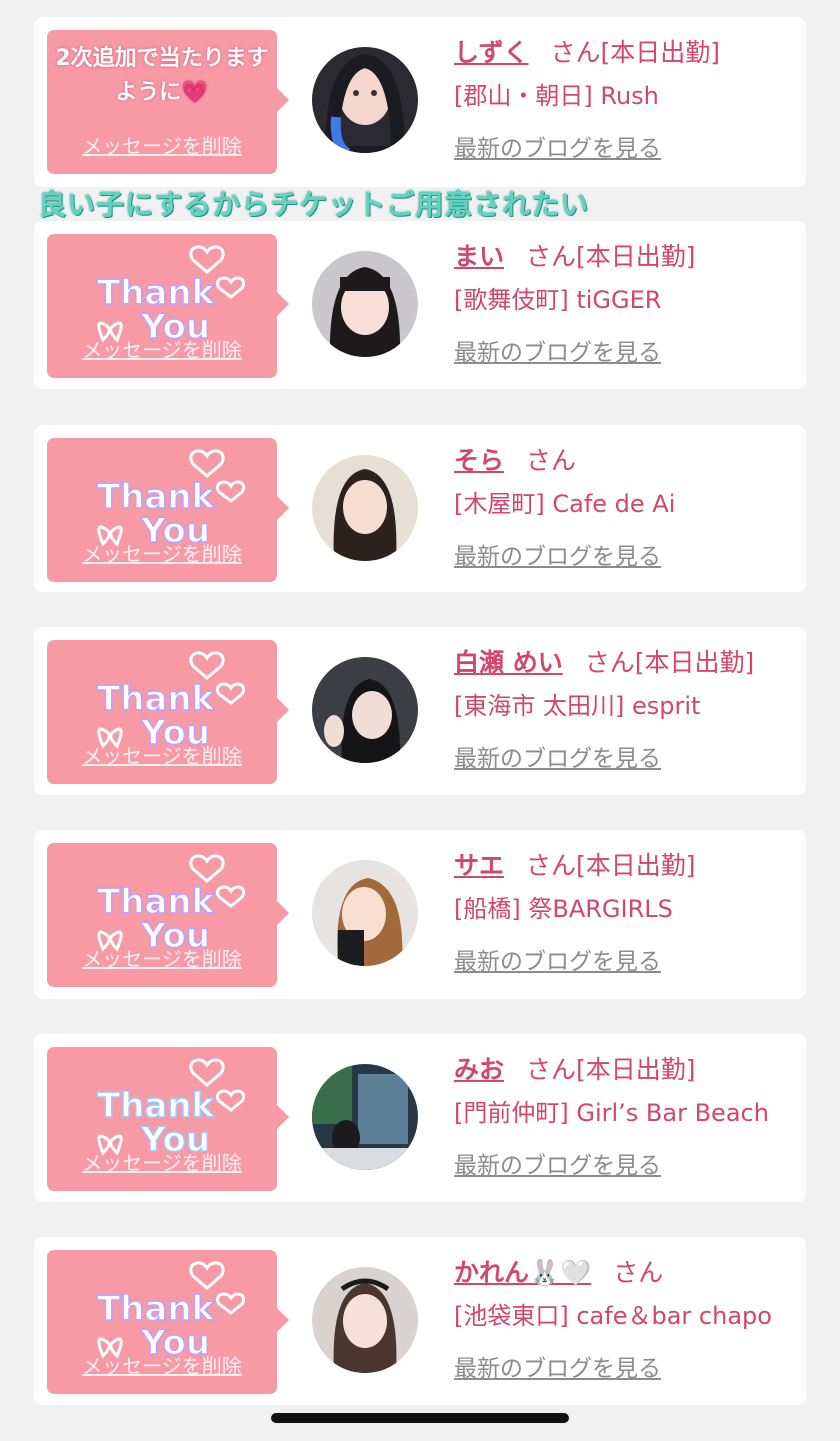  I want to click on name-link: そら, so click(479, 460).